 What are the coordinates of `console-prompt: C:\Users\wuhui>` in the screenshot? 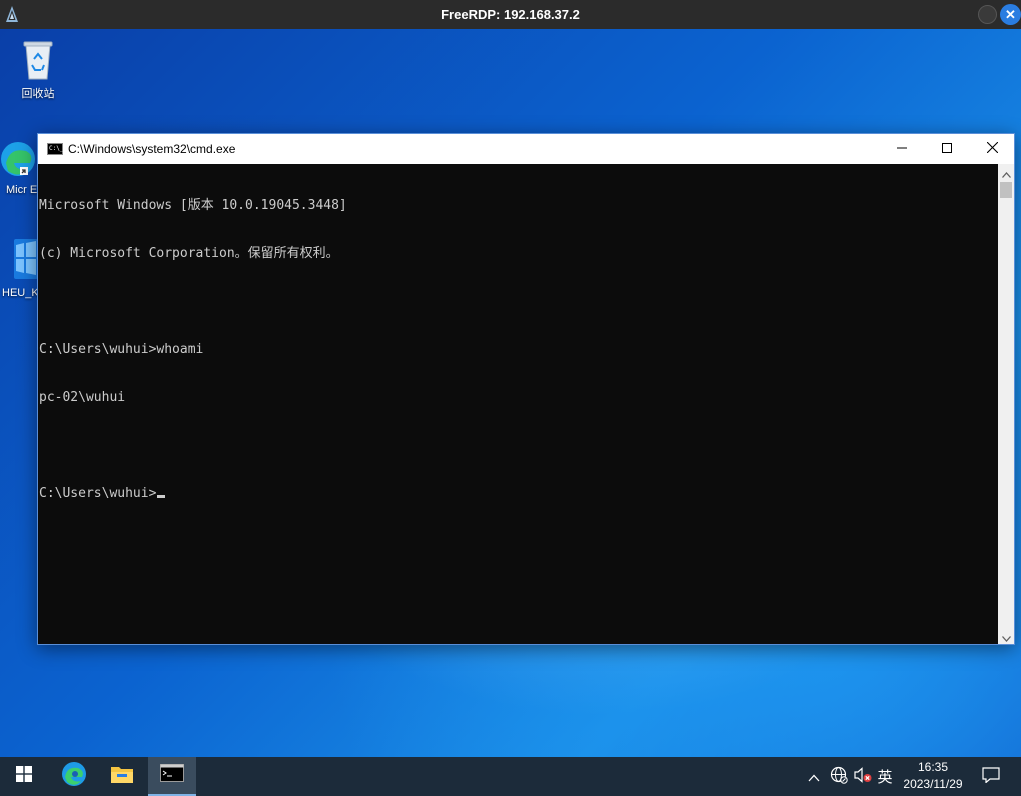 It's located at (98, 493).